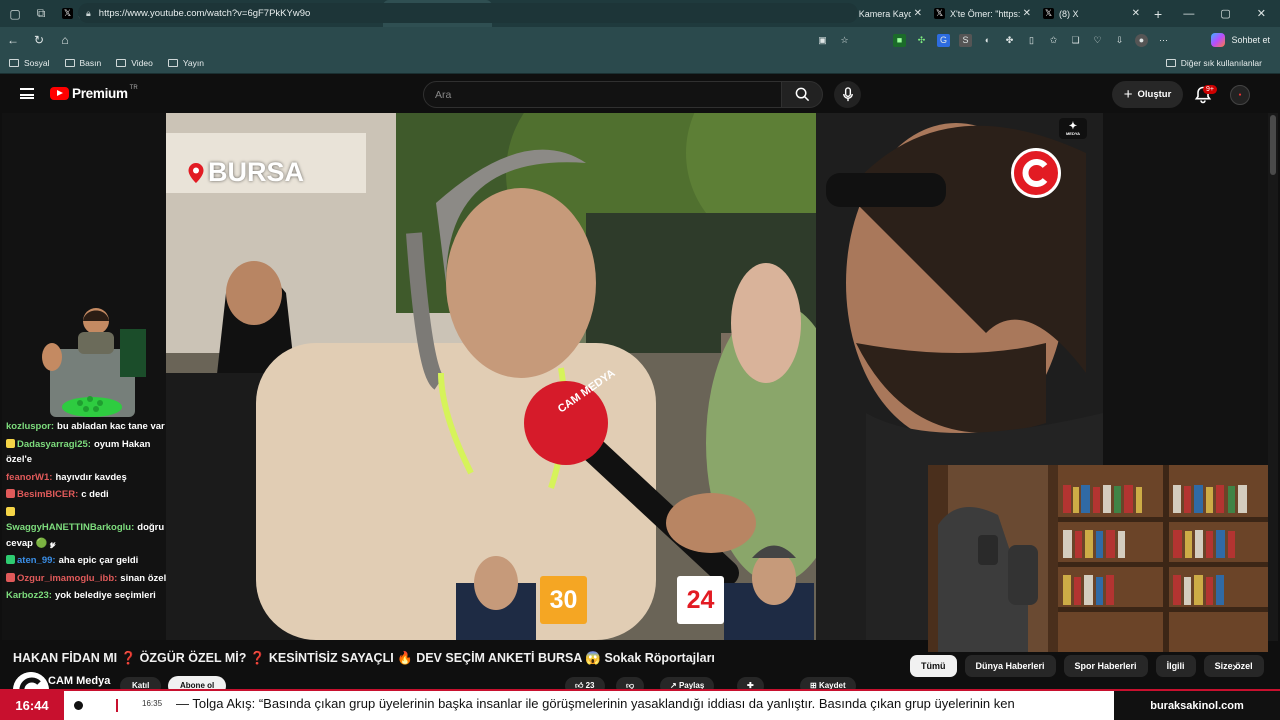 The height and width of the screenshot is (720, 1280). What do you see at coordinates (1098, 558) in the screenshot?
I see `streamer-webcam-overlay` at bounding box center [1098, 558].